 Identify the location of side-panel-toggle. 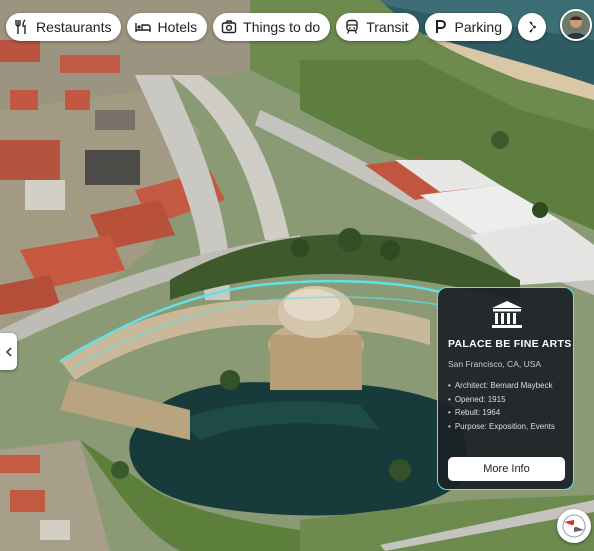
(8, 351).